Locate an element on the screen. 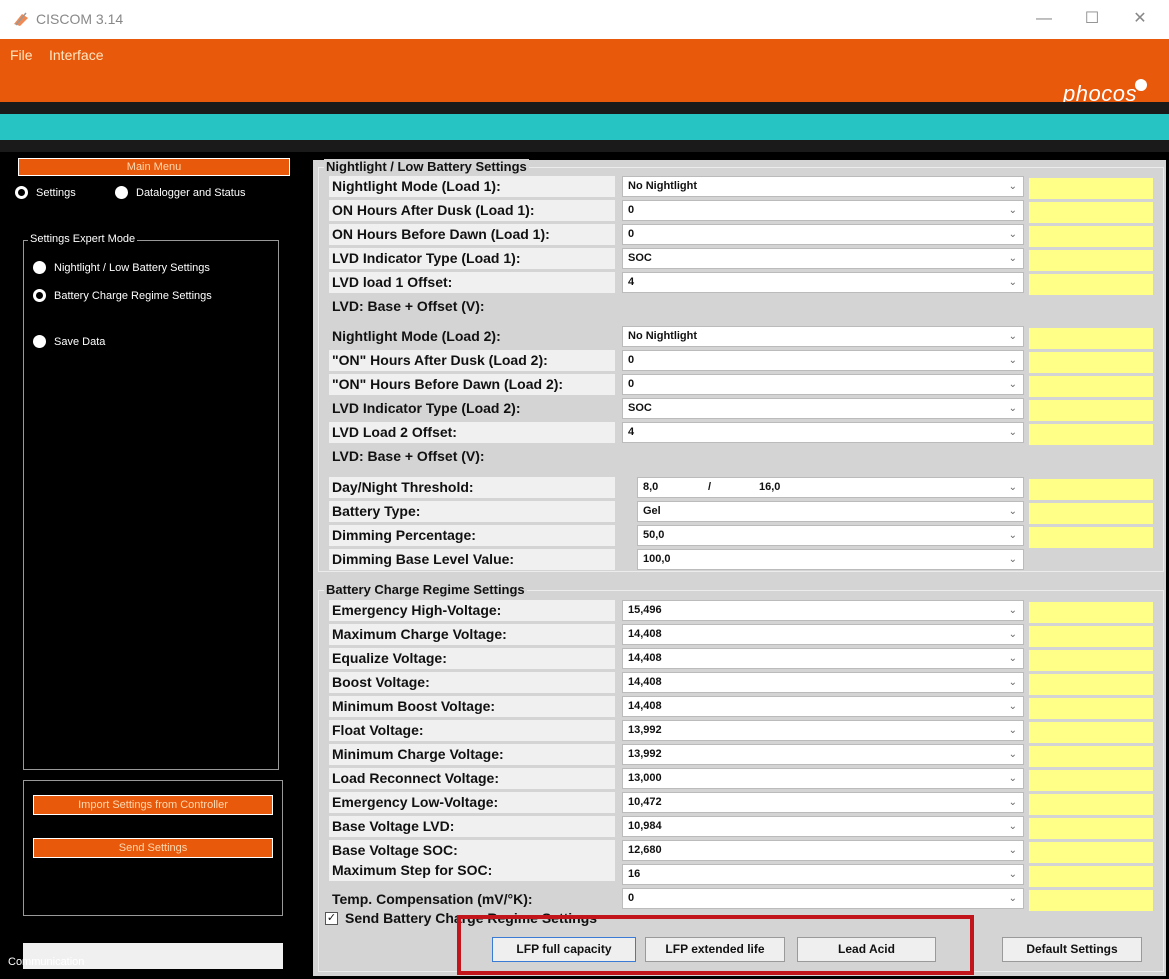 The height and width of the screenshot is (979, 1169). select-value: 13,992 is located at coordinates (645, 730).